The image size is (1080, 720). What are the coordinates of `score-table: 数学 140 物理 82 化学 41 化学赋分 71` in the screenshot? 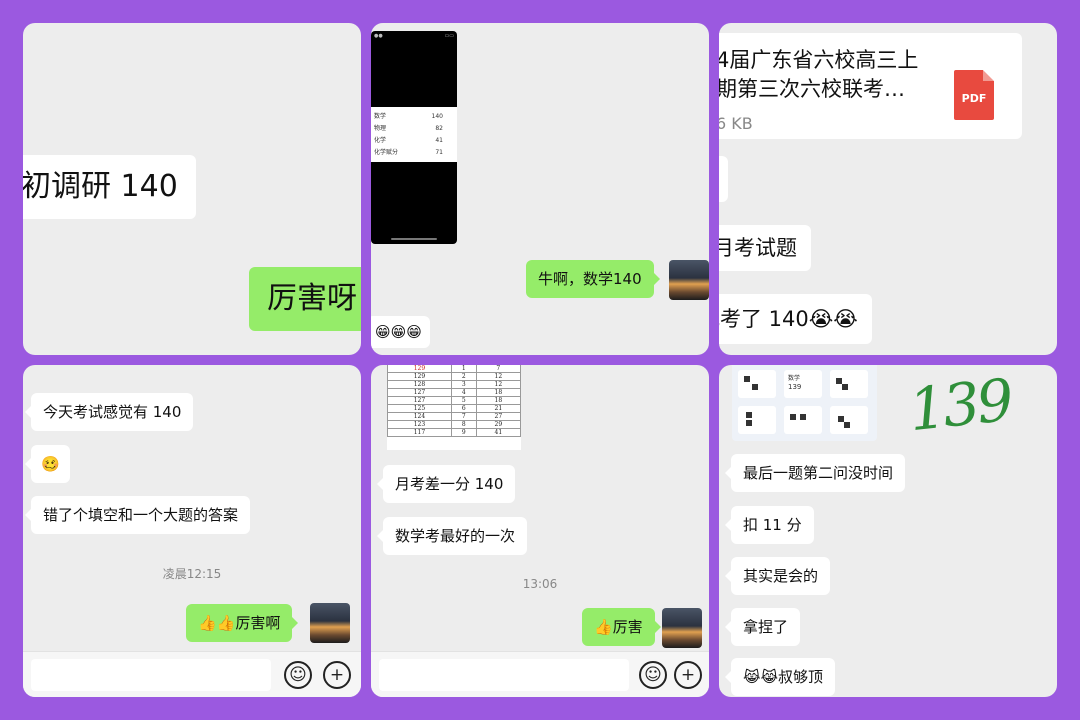 It's located at (414, 134).